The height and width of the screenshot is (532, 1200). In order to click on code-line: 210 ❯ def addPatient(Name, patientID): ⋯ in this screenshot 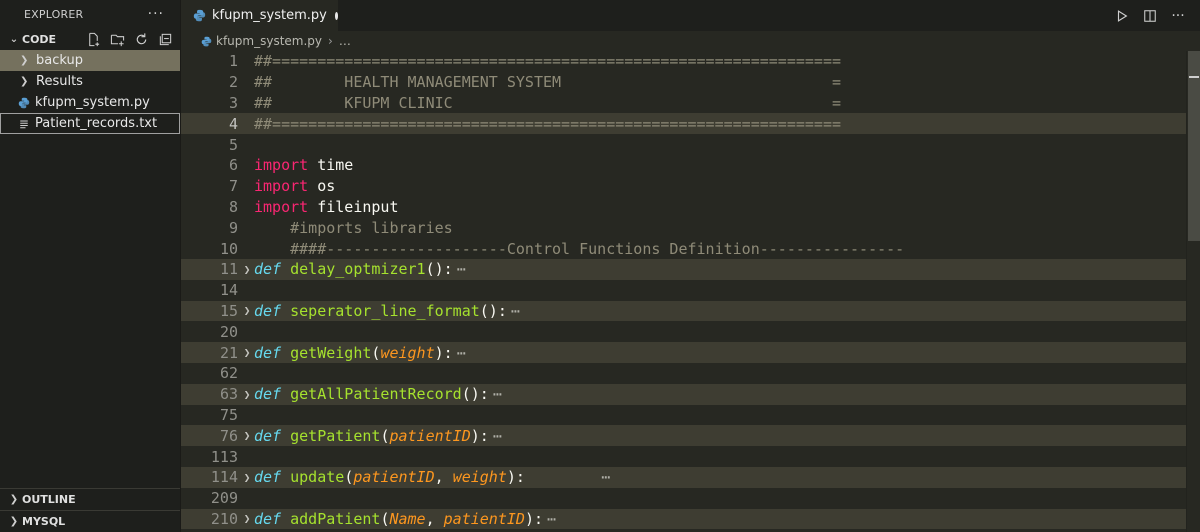, I will do `click(683, 519)`.